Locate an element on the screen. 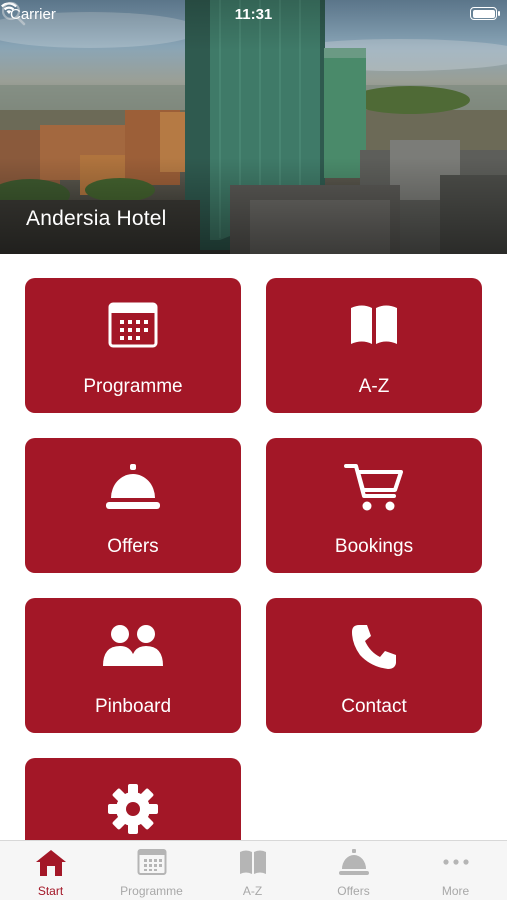 The height and width of the screenshot is (900, 507). tab-start: Start is located at coordinates (50, 870).